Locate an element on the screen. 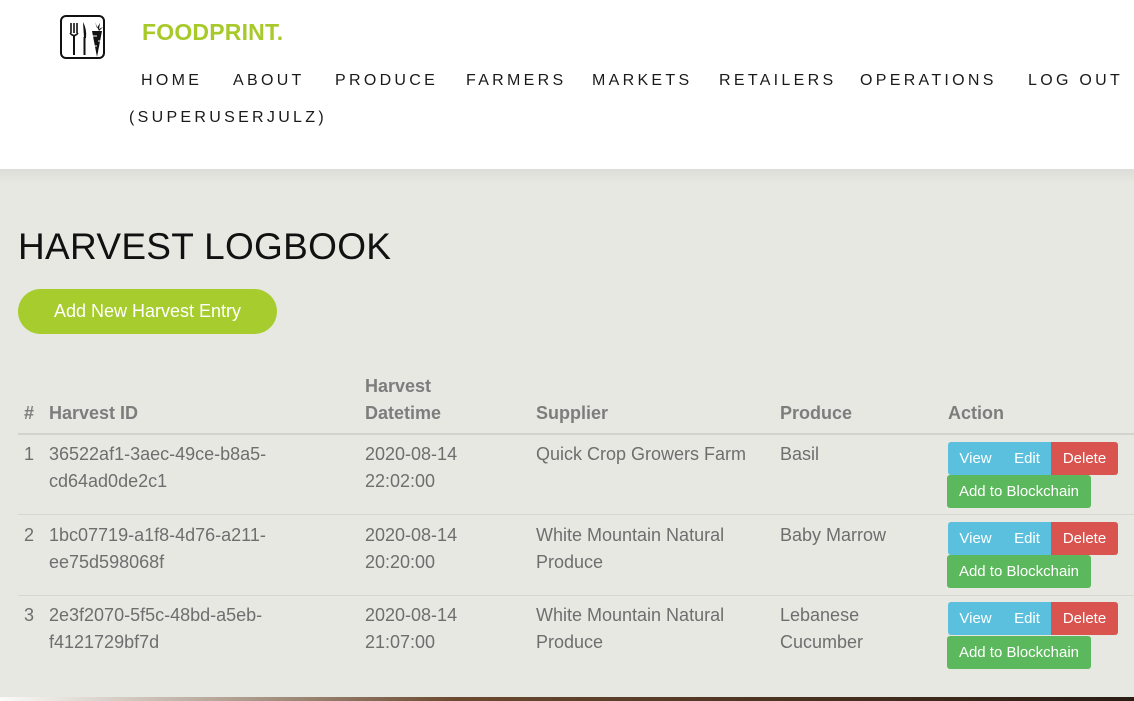 The height and width of the screenshot is (701, 1134). nav-operations: OPERATIONS is located at coordinates (928, 81).